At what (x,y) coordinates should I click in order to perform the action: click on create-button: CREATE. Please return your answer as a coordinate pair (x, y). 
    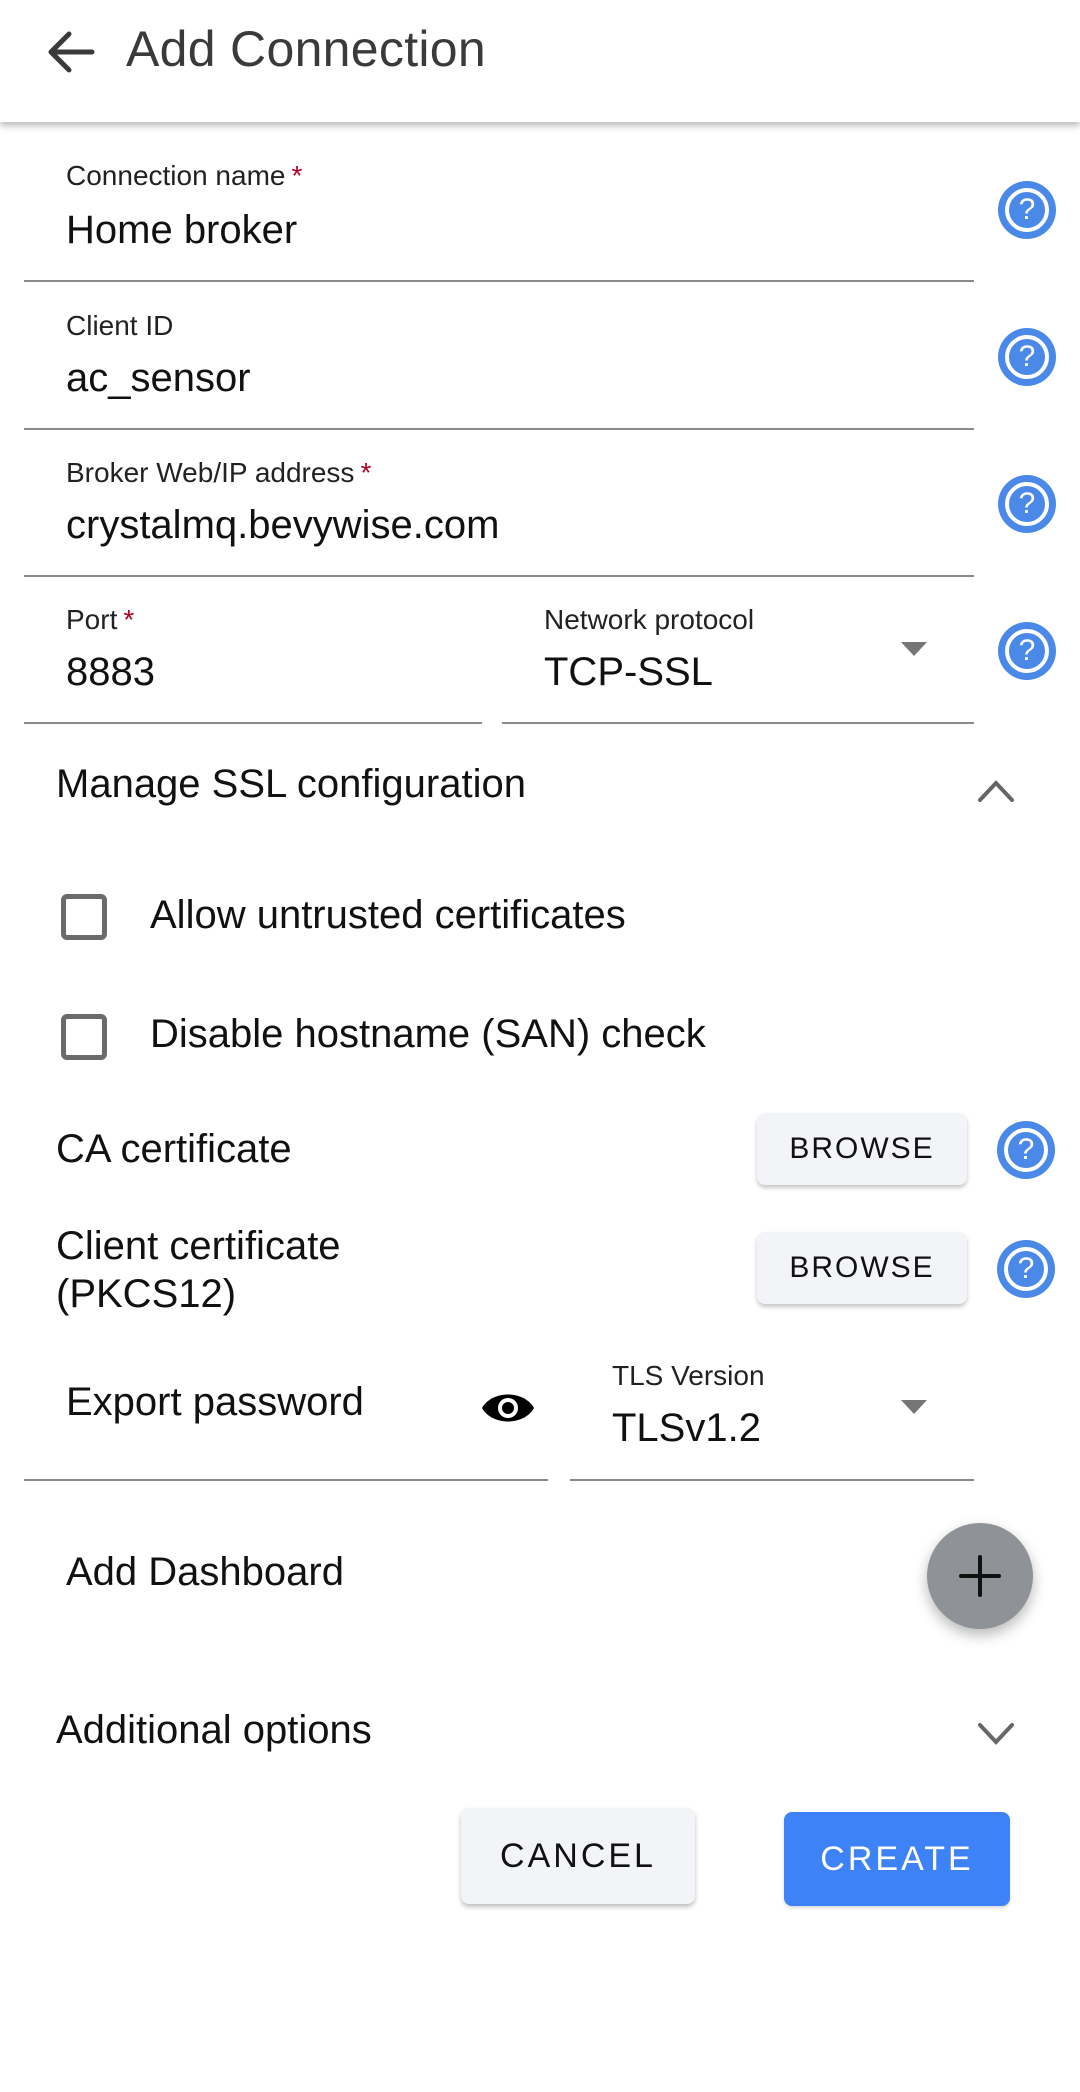
    Looking at the image, I should click on (897, 1859).